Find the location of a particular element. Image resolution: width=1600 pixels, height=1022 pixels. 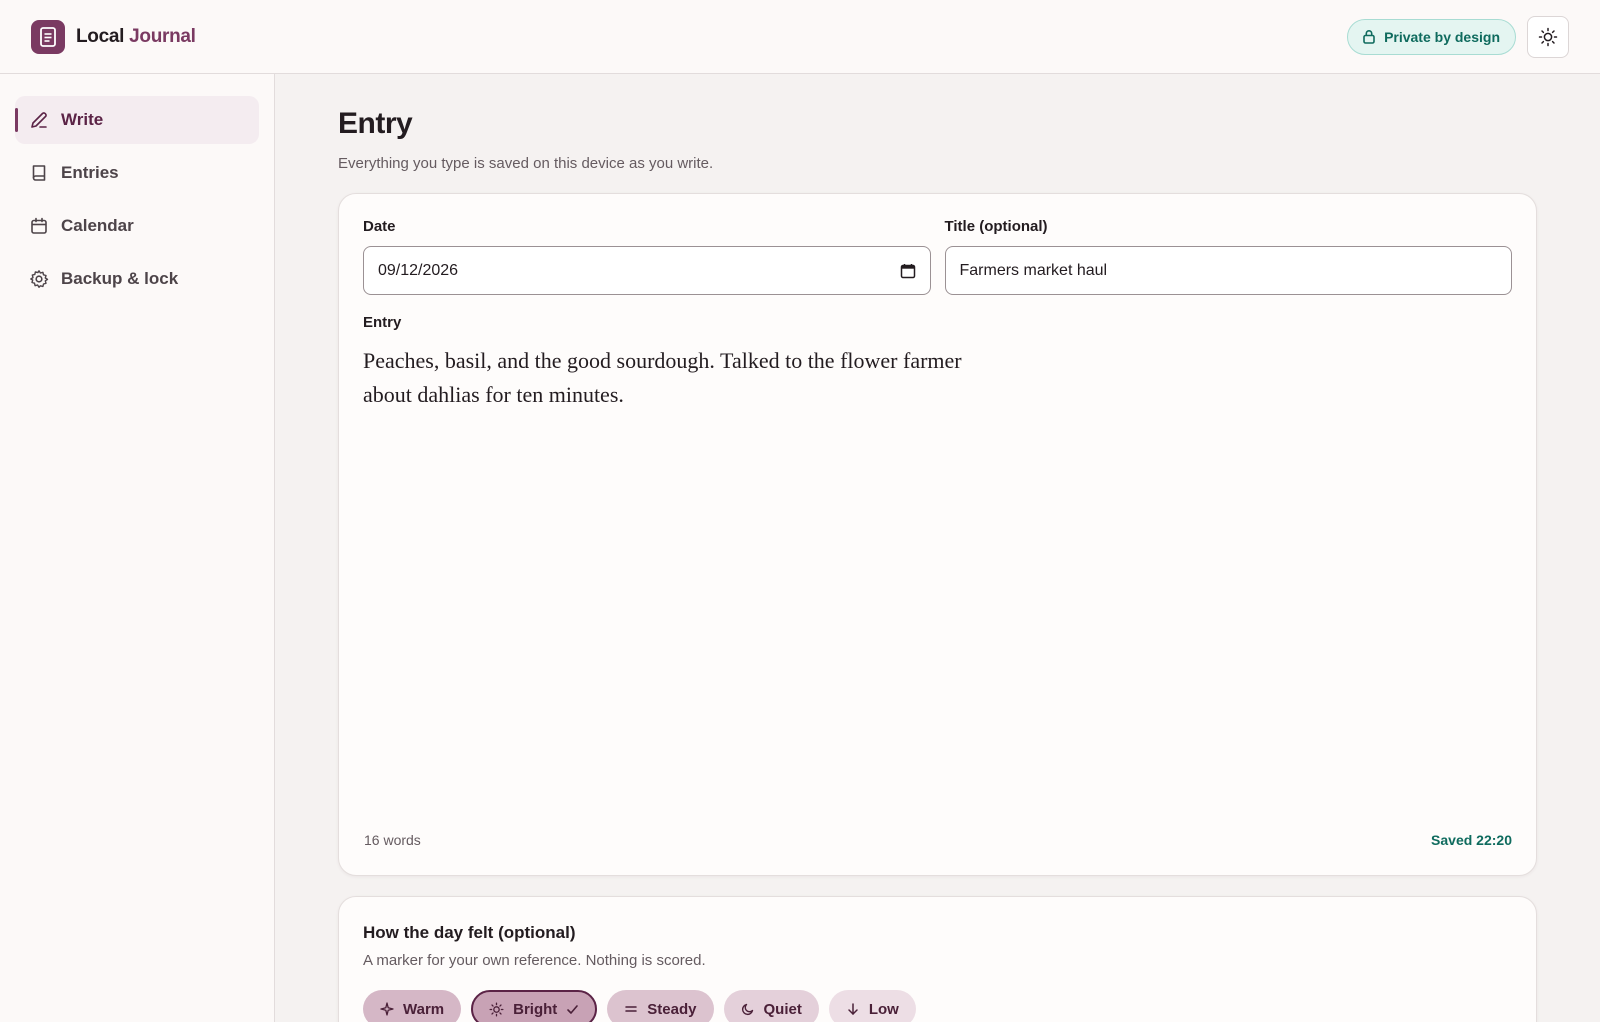

app-name: Local Journal is located at coordinates (136, 37).